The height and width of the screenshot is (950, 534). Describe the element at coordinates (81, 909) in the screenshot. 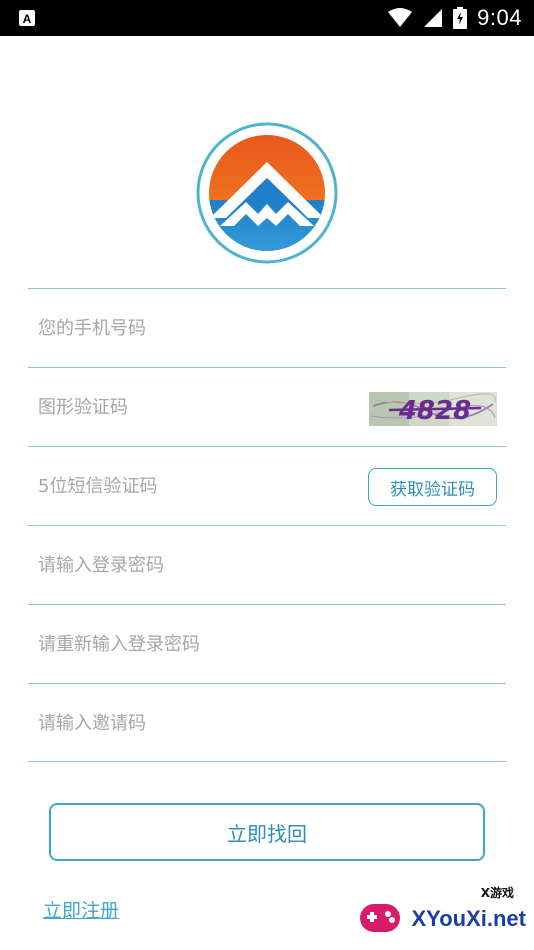

I see `register-link: 立即注册` at that location.